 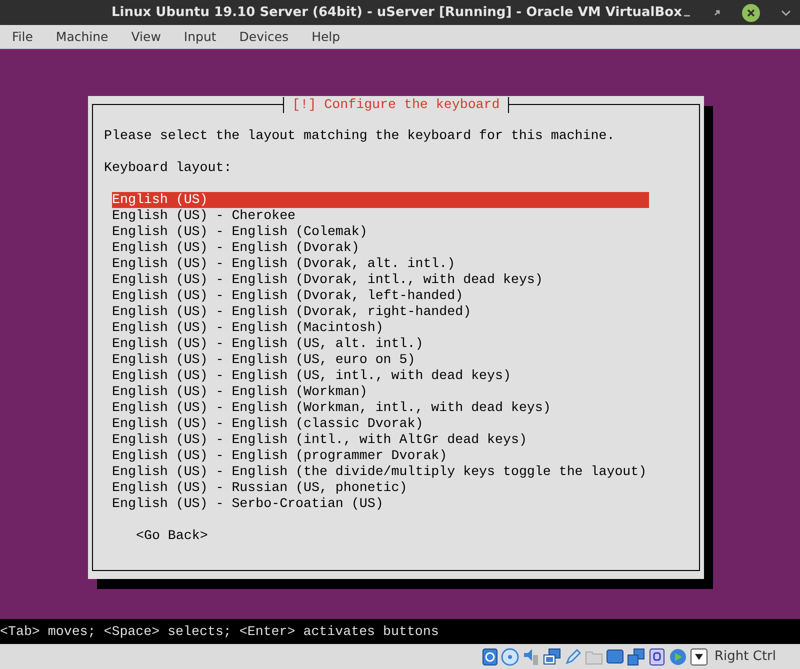 I want to click on menu-item: Devices, so click(x=264, y=36).